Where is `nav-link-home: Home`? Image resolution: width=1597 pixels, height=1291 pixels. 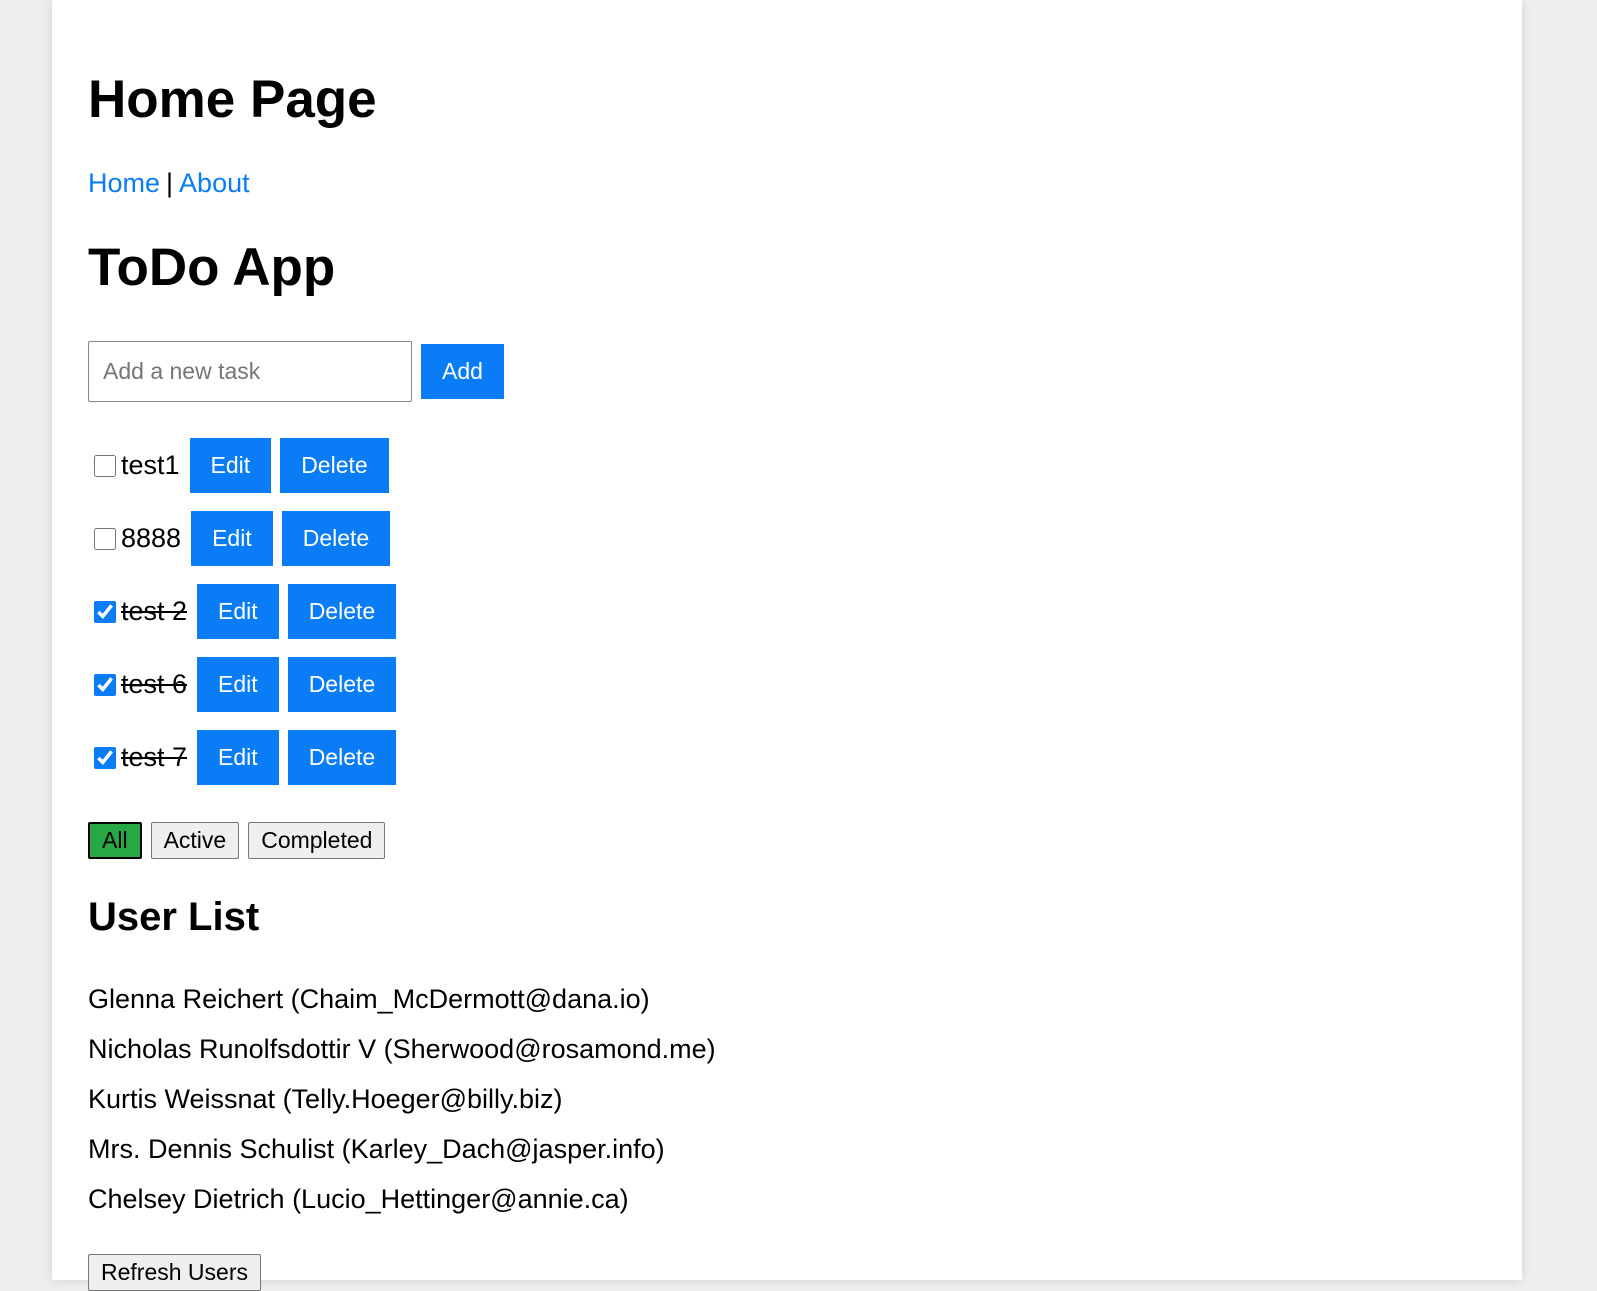
nav-link-home: Home is located at coordinates (124, 183).